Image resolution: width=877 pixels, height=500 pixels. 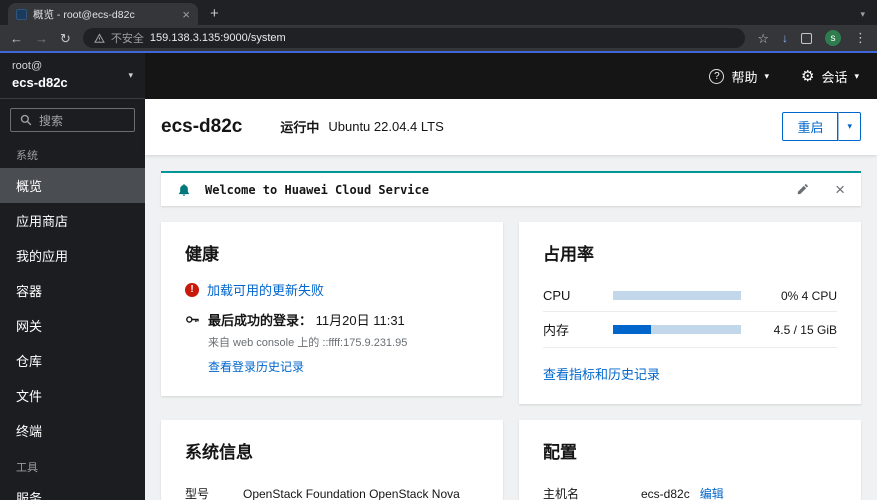 I want to click on model-value: OpenStack Foundation OpenStack Nova, so click(x=351, y=493).